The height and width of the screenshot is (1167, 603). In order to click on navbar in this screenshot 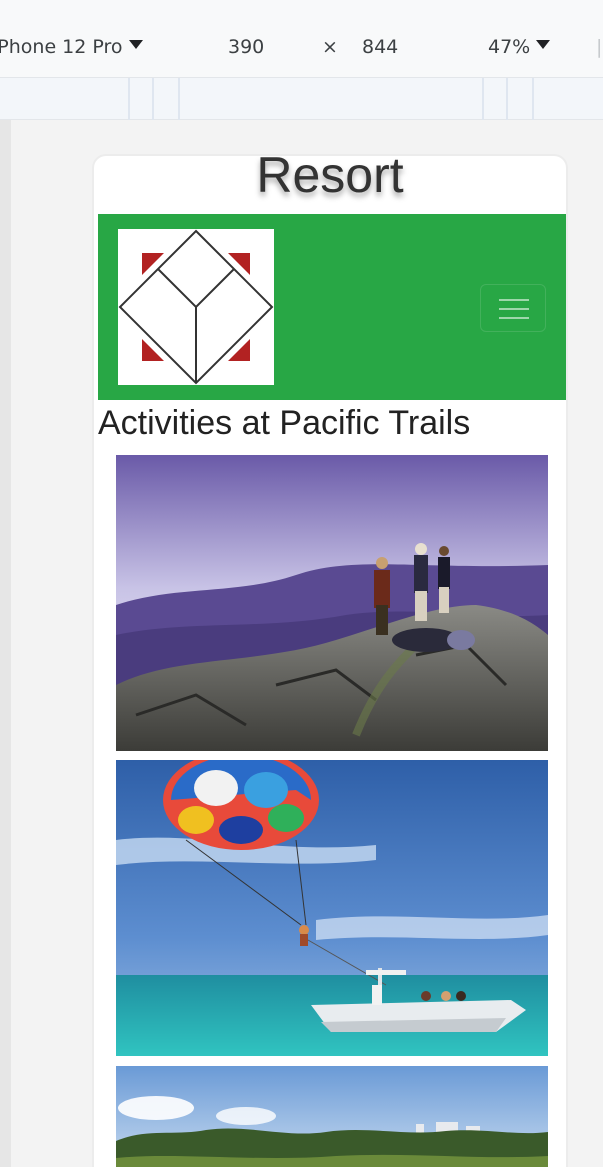, I will do `click(332, 307)`.